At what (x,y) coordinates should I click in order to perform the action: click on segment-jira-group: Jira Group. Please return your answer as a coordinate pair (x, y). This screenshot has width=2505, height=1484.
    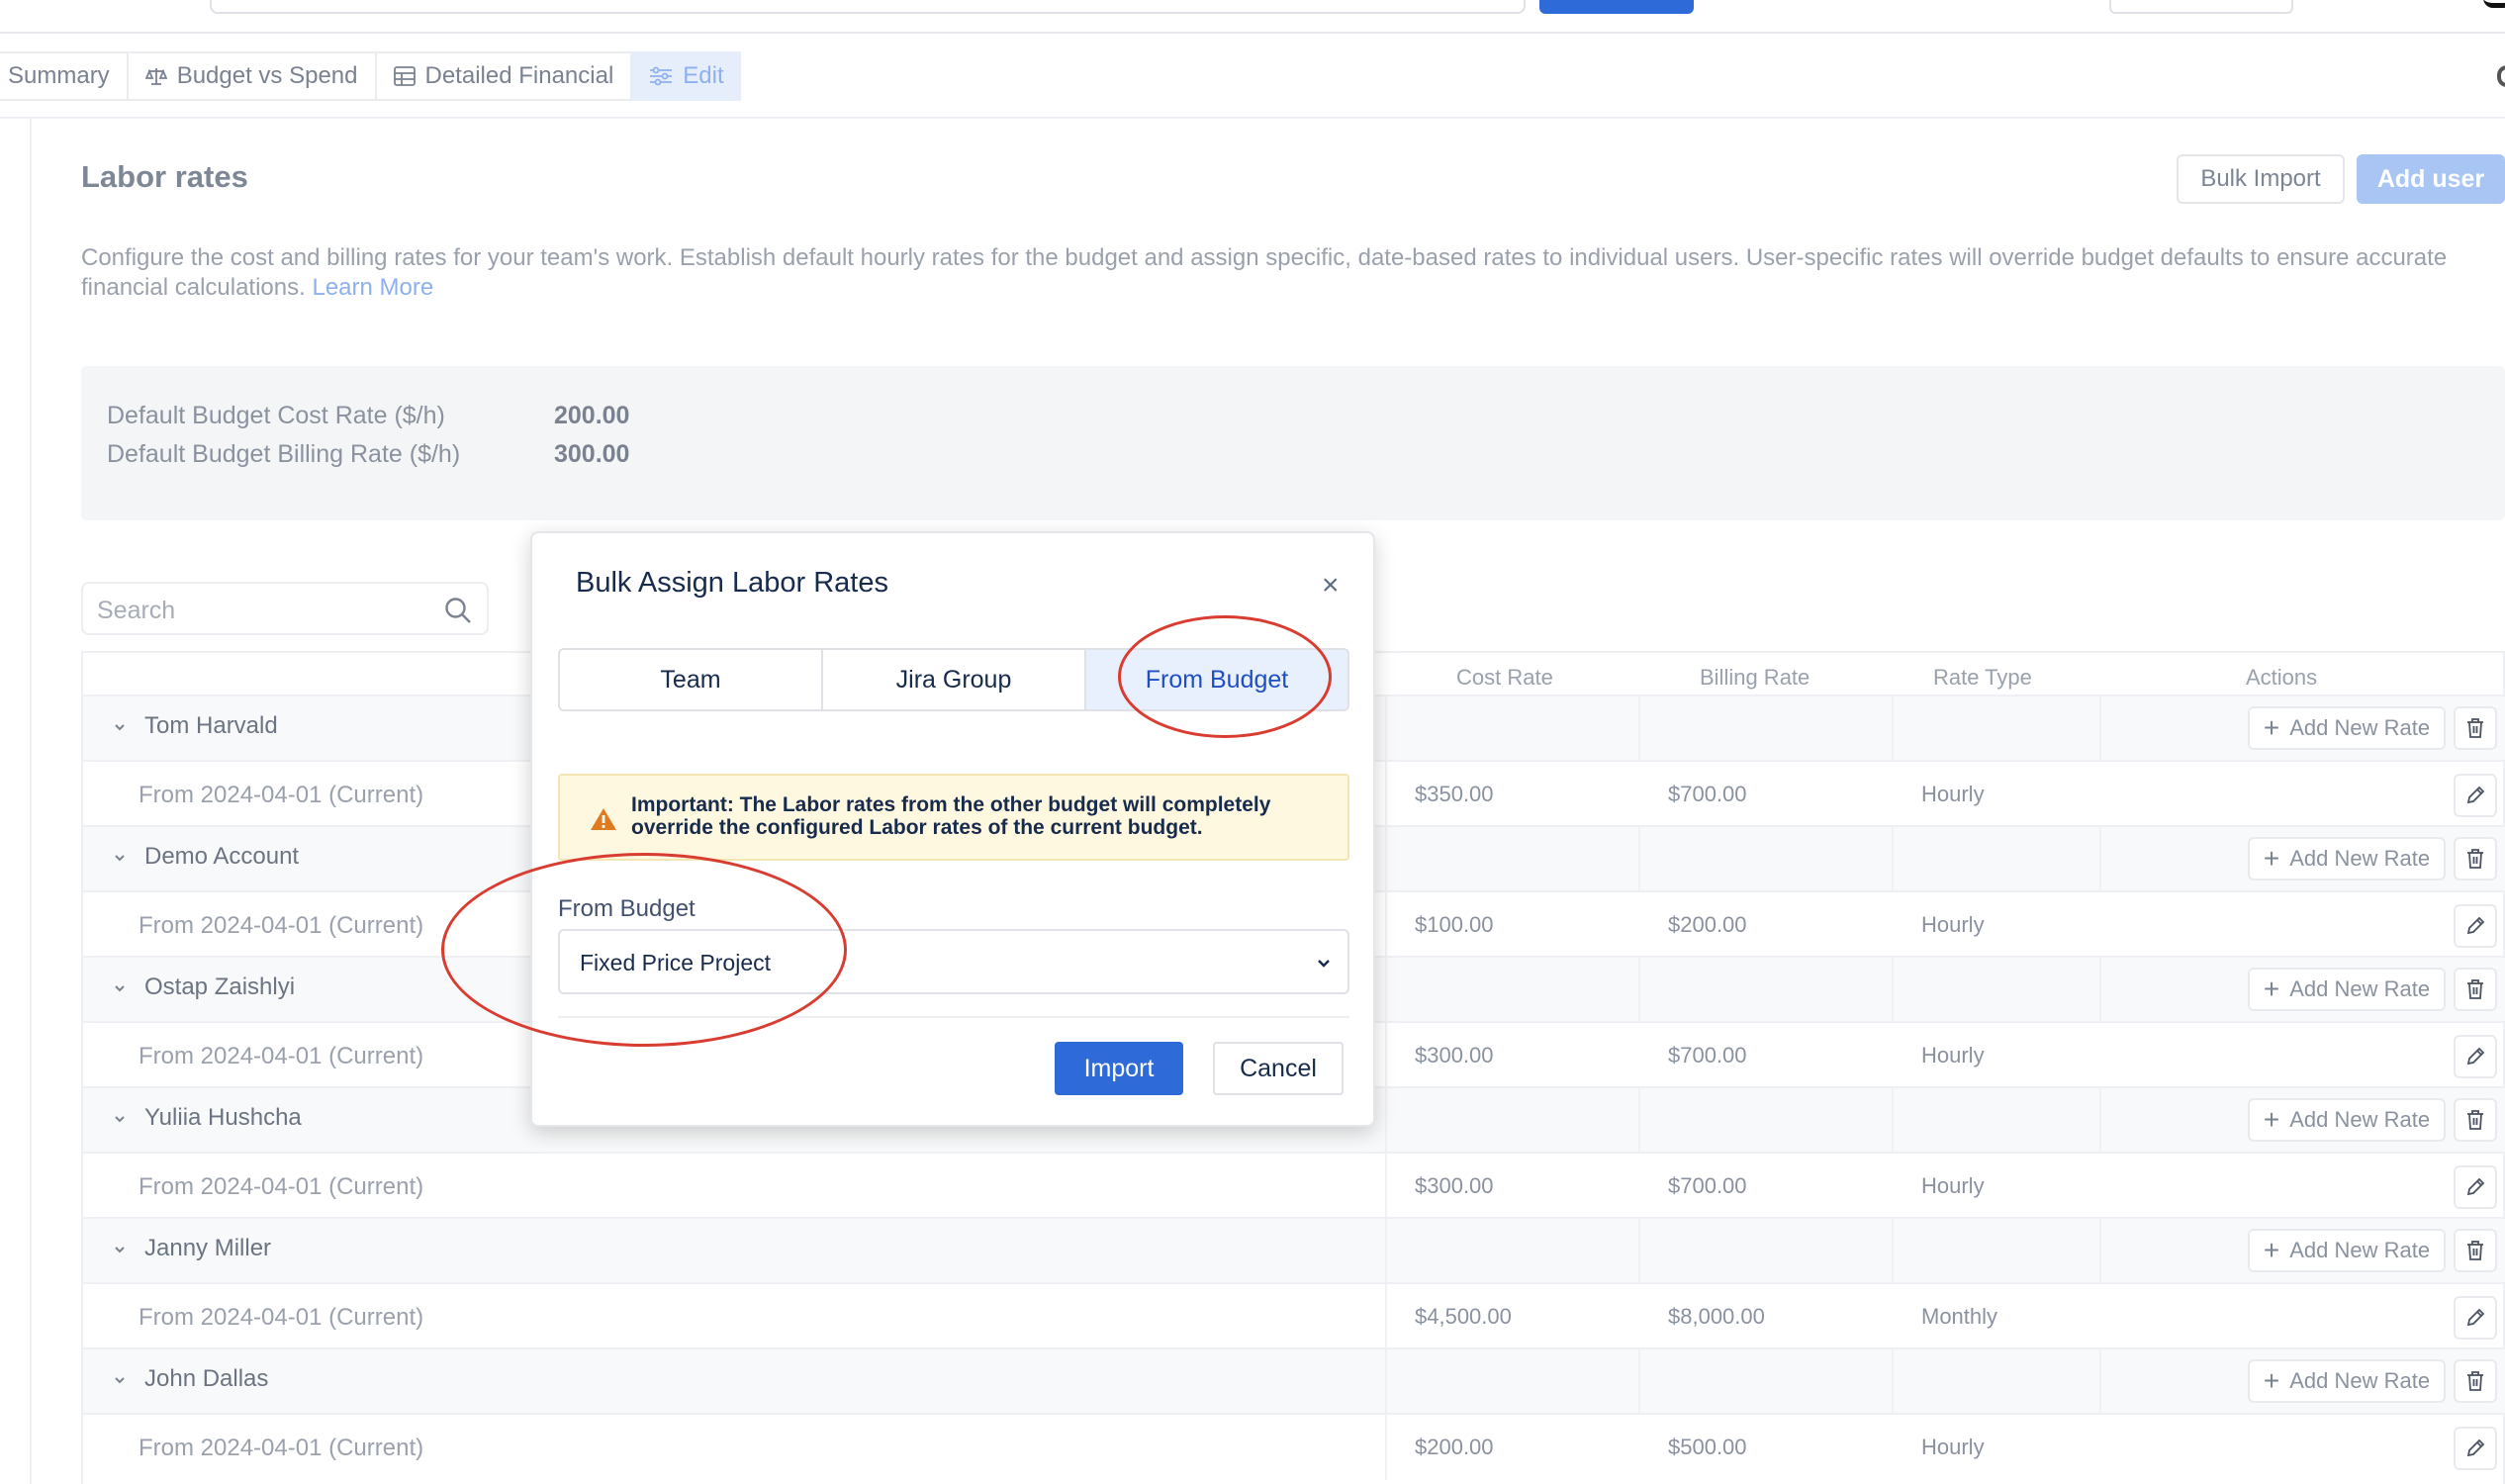
    Looking at the image, I should click on (954, 679).